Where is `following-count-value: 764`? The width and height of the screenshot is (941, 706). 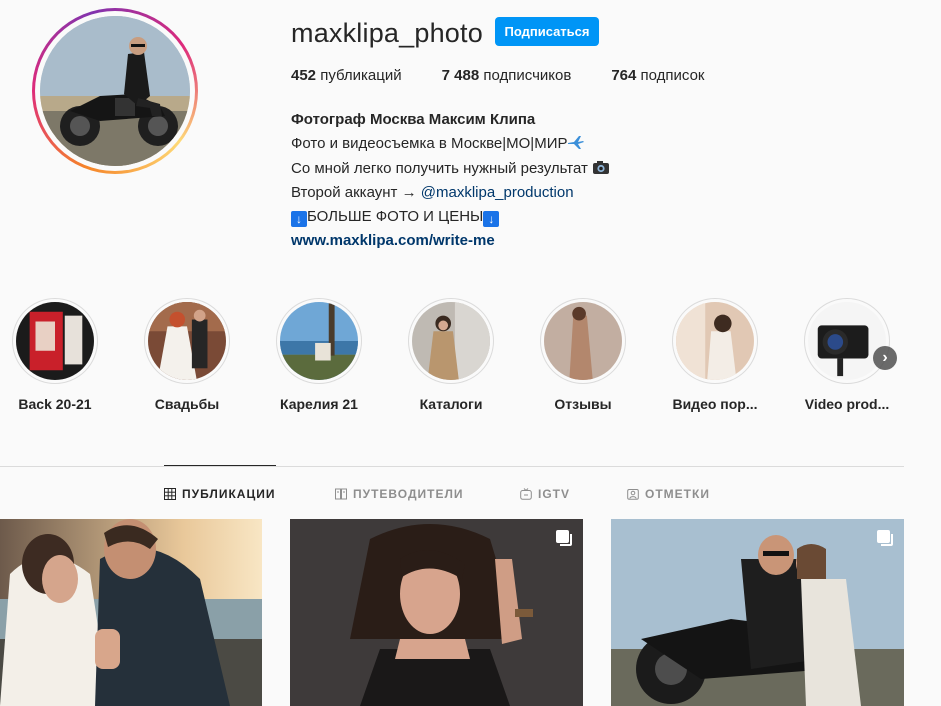
following-count-value: 764 is located at coordinates (624, 75).